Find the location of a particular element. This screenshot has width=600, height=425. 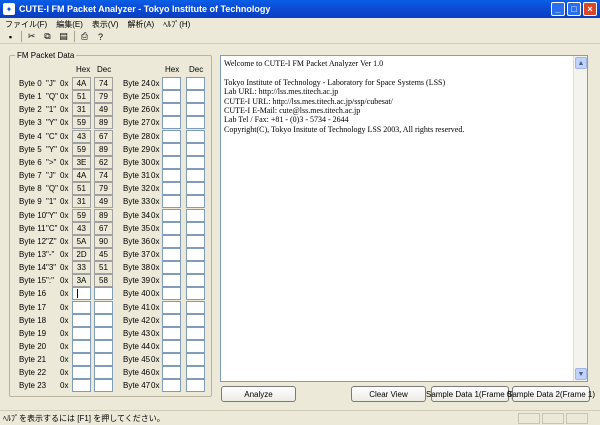

hex-field: 33 is located at coordinates (81, 268).